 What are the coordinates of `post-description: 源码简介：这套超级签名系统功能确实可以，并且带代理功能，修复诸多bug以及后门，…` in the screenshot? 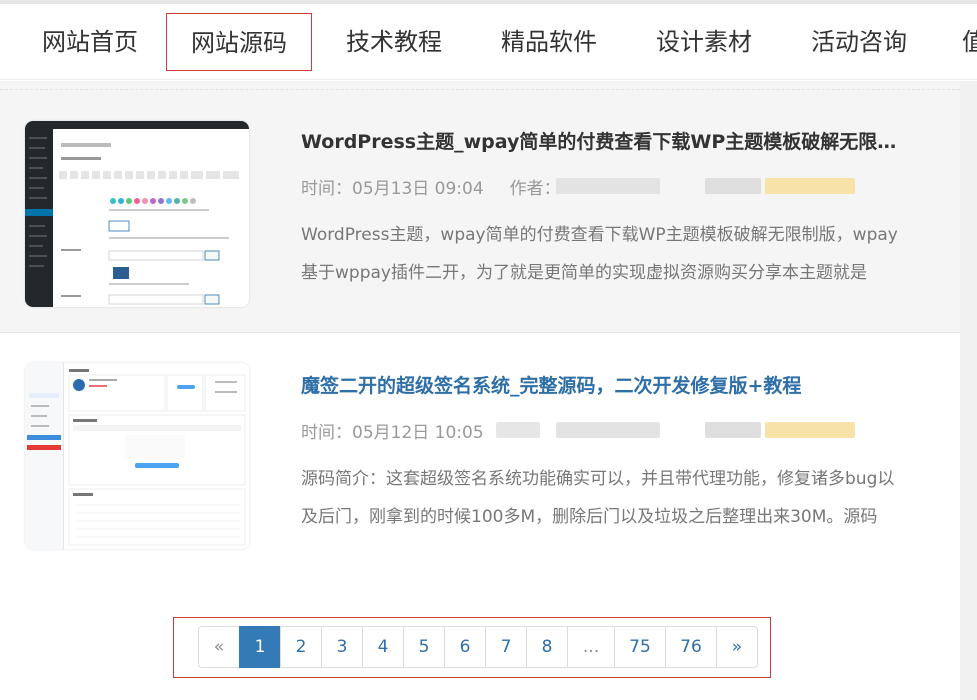 It's located at (598, 498).